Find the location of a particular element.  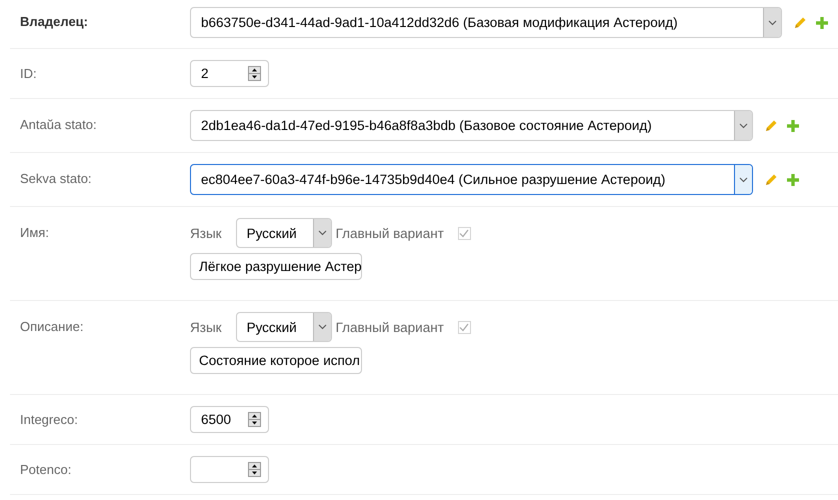

select-field: b663750e-d341-44ad-9ad1-10a412dd32d6 (Базовая модификация Астероид) is located at coordinates (486, 22).